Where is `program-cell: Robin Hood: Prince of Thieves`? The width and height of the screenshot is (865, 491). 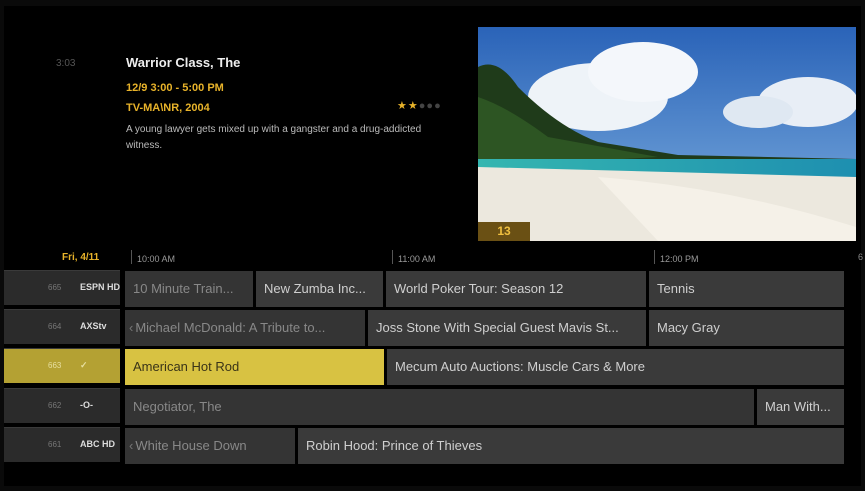 program-cell: Robin Hood: Prince of Thieves is located at coordinates (571, 446).